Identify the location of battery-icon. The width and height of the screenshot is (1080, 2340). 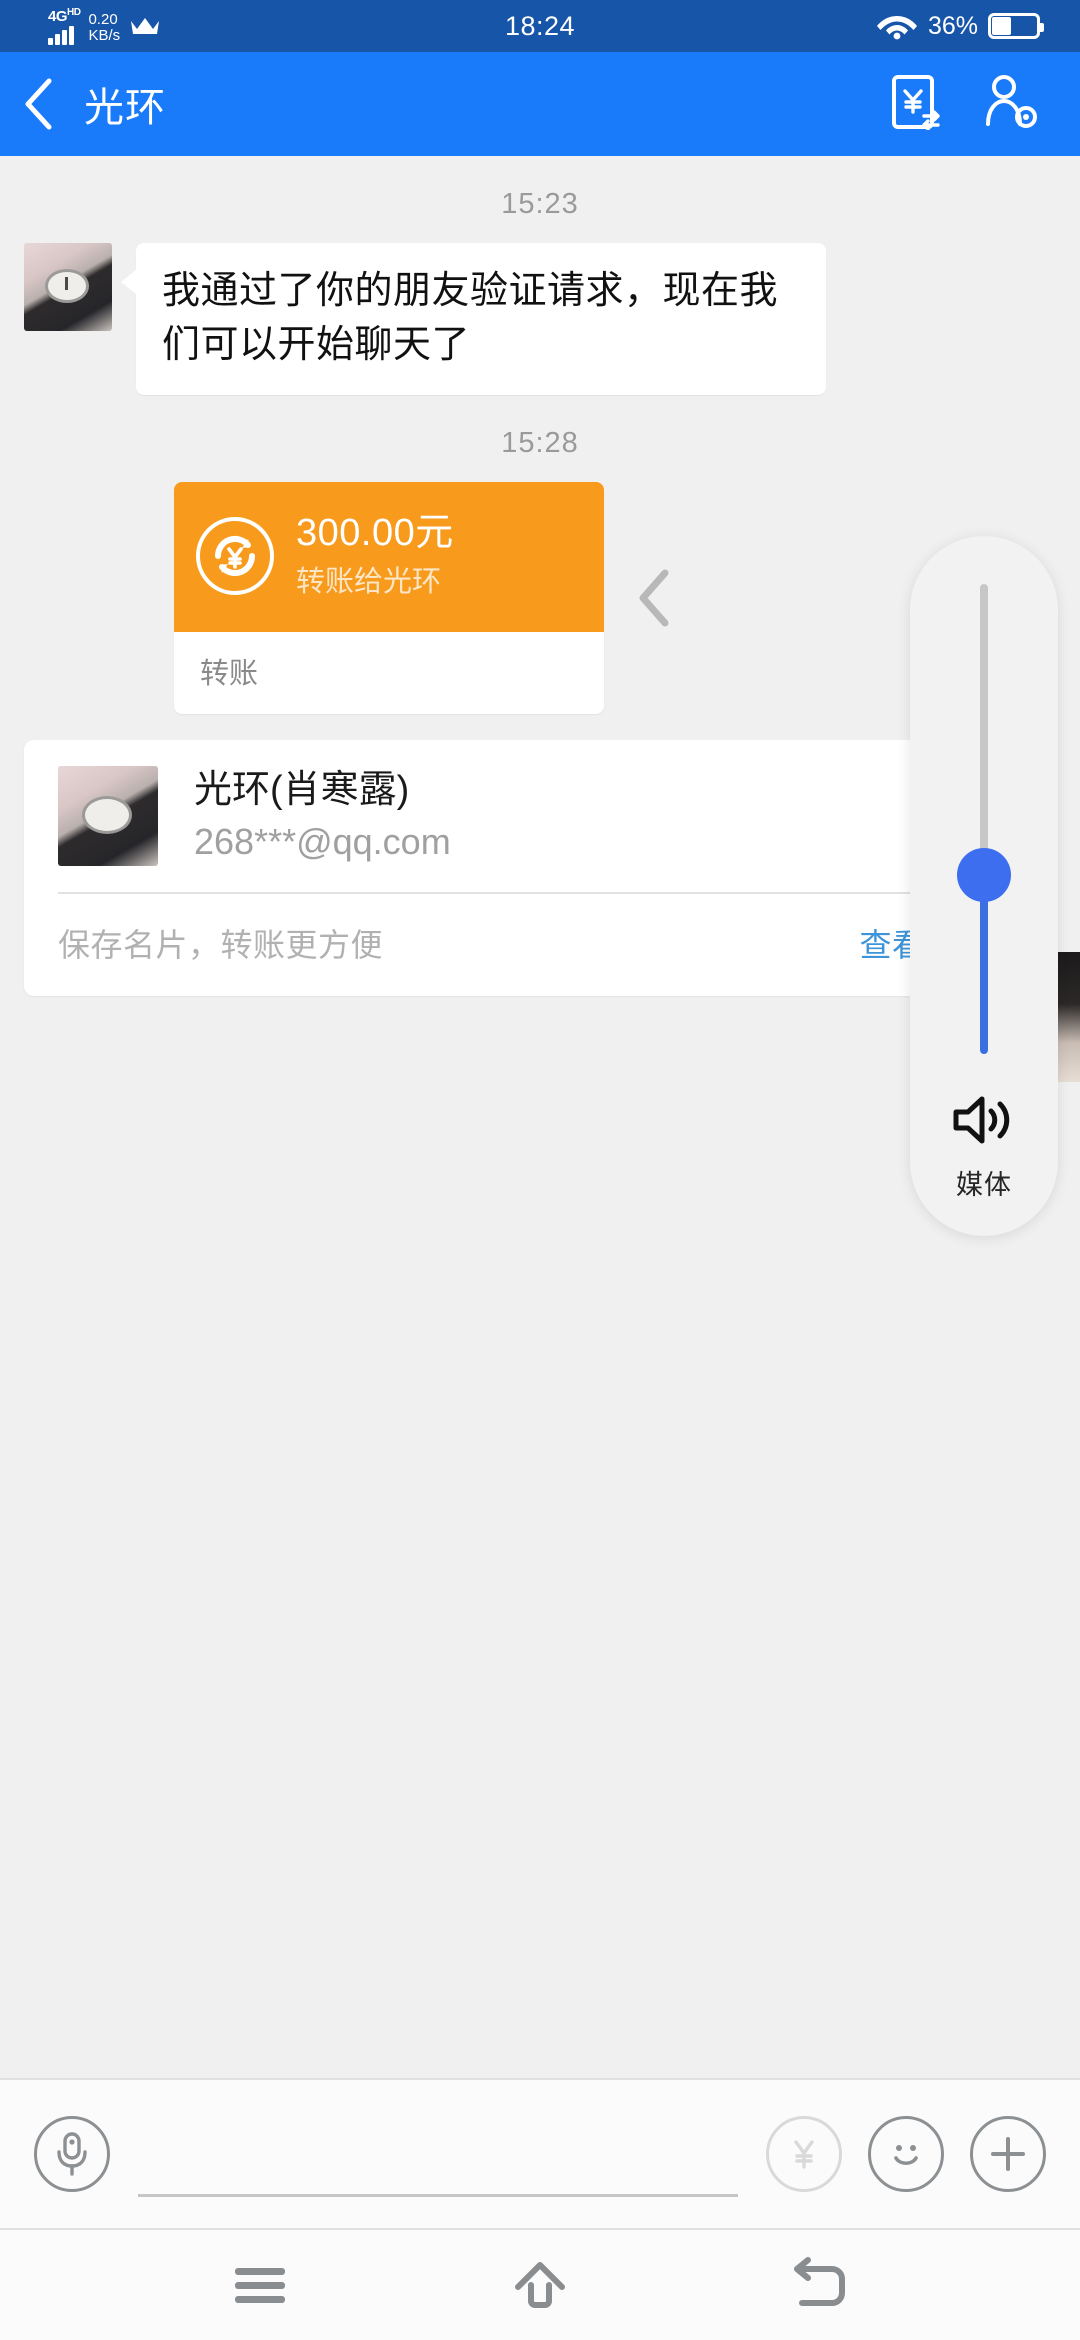
(1016, 26).